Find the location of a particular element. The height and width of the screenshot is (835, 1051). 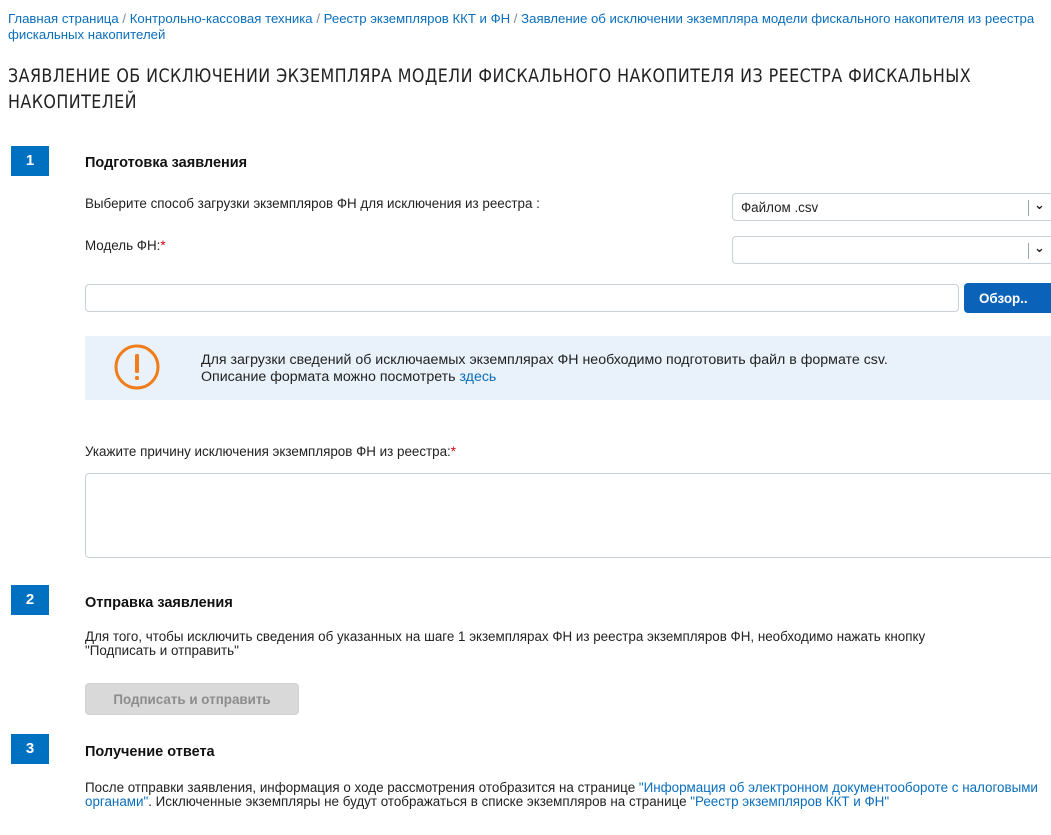

step-2-text-line-2: "Подписать и отправить" is located at coordinates (162, 650).